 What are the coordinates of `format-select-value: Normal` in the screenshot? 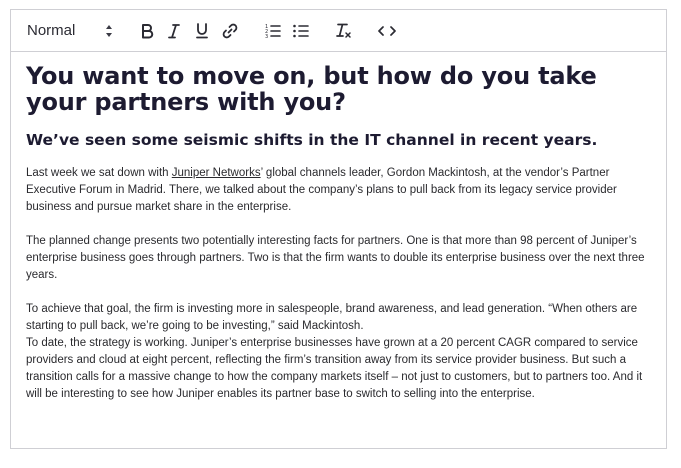 It's located at (51, 30).